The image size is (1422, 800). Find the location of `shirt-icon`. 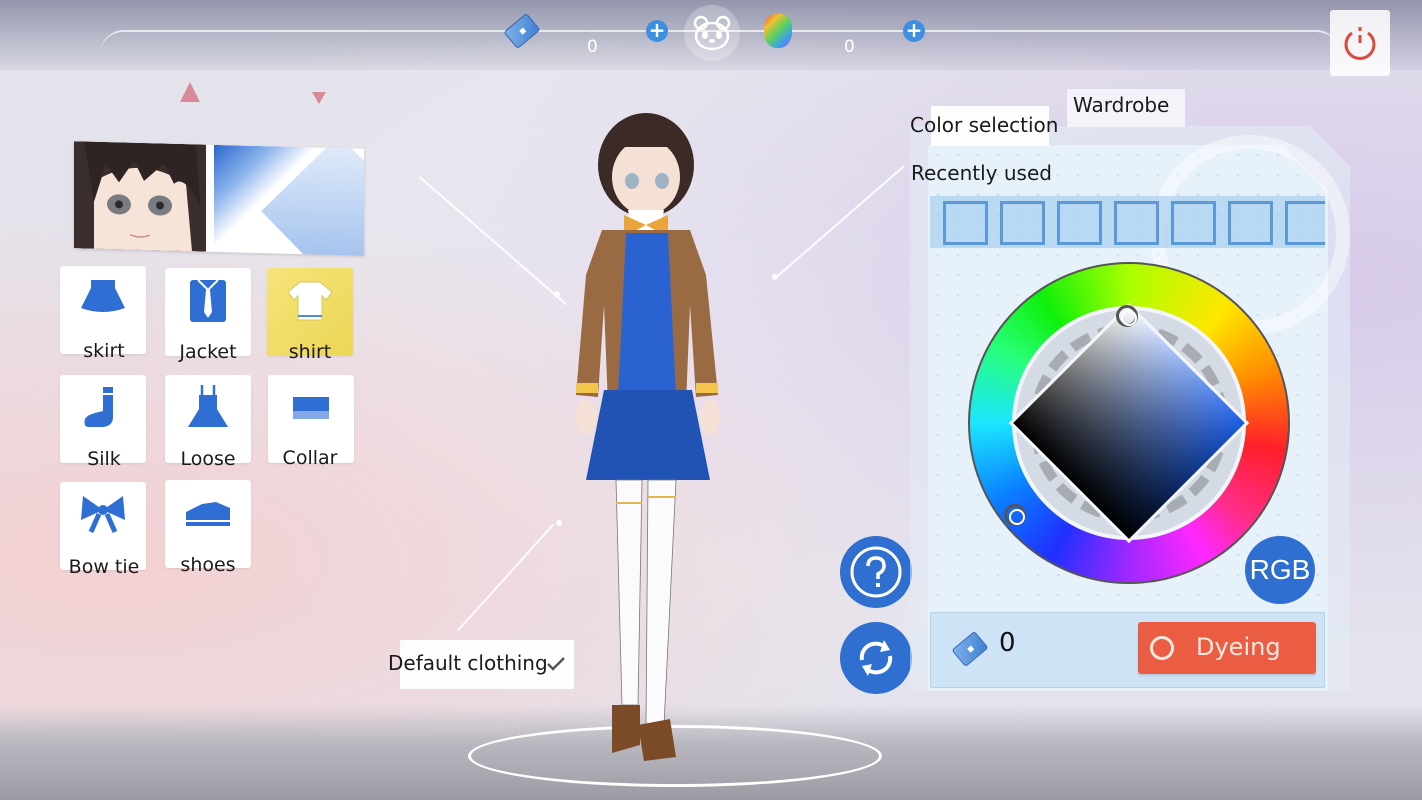

shirt-icon is located at coordinates (310, 301).